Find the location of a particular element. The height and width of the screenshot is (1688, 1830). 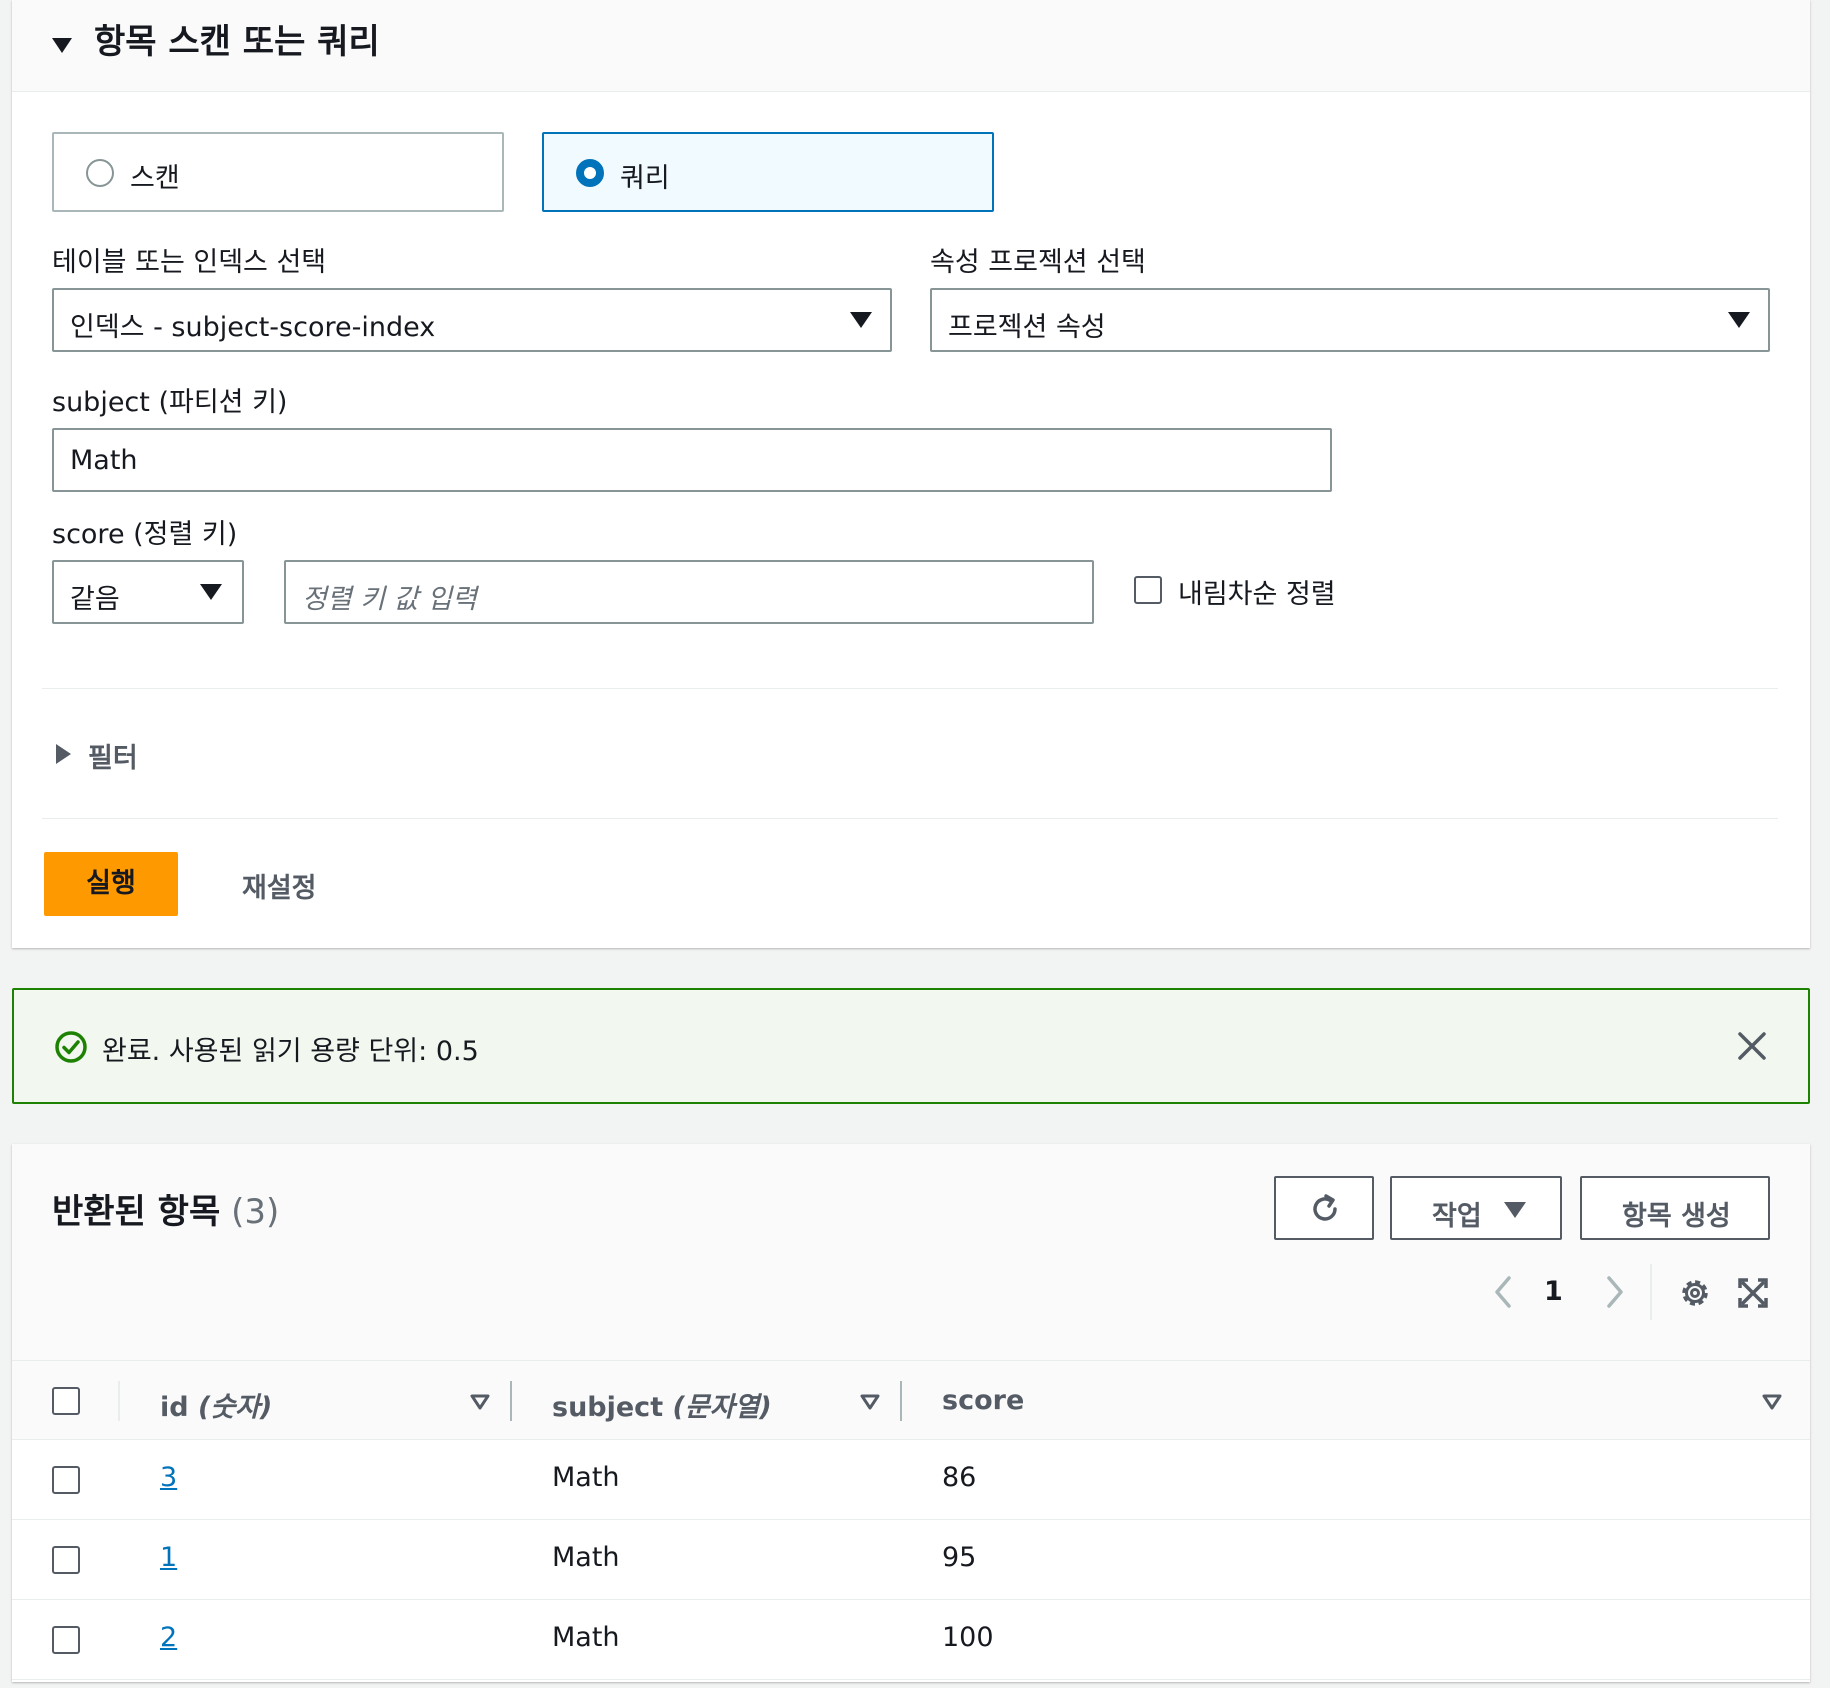

table-row: 3 Math 86 is located at coordinates (911, 1480).